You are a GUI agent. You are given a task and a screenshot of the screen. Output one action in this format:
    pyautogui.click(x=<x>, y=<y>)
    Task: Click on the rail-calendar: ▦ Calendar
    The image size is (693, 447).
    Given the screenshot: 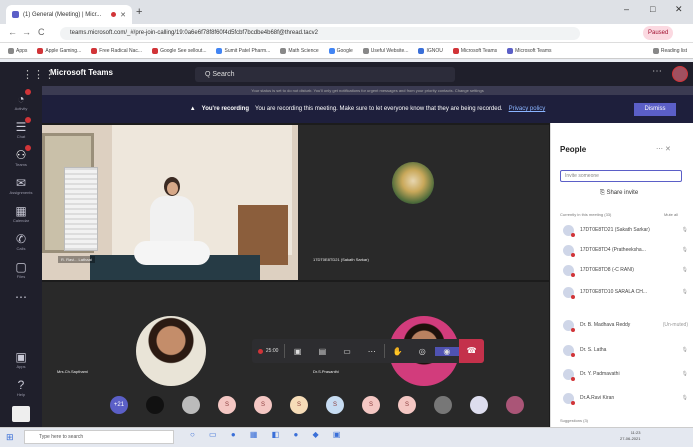 What is the action you would take?
    pyautogui.click(x=21, y=213)
    